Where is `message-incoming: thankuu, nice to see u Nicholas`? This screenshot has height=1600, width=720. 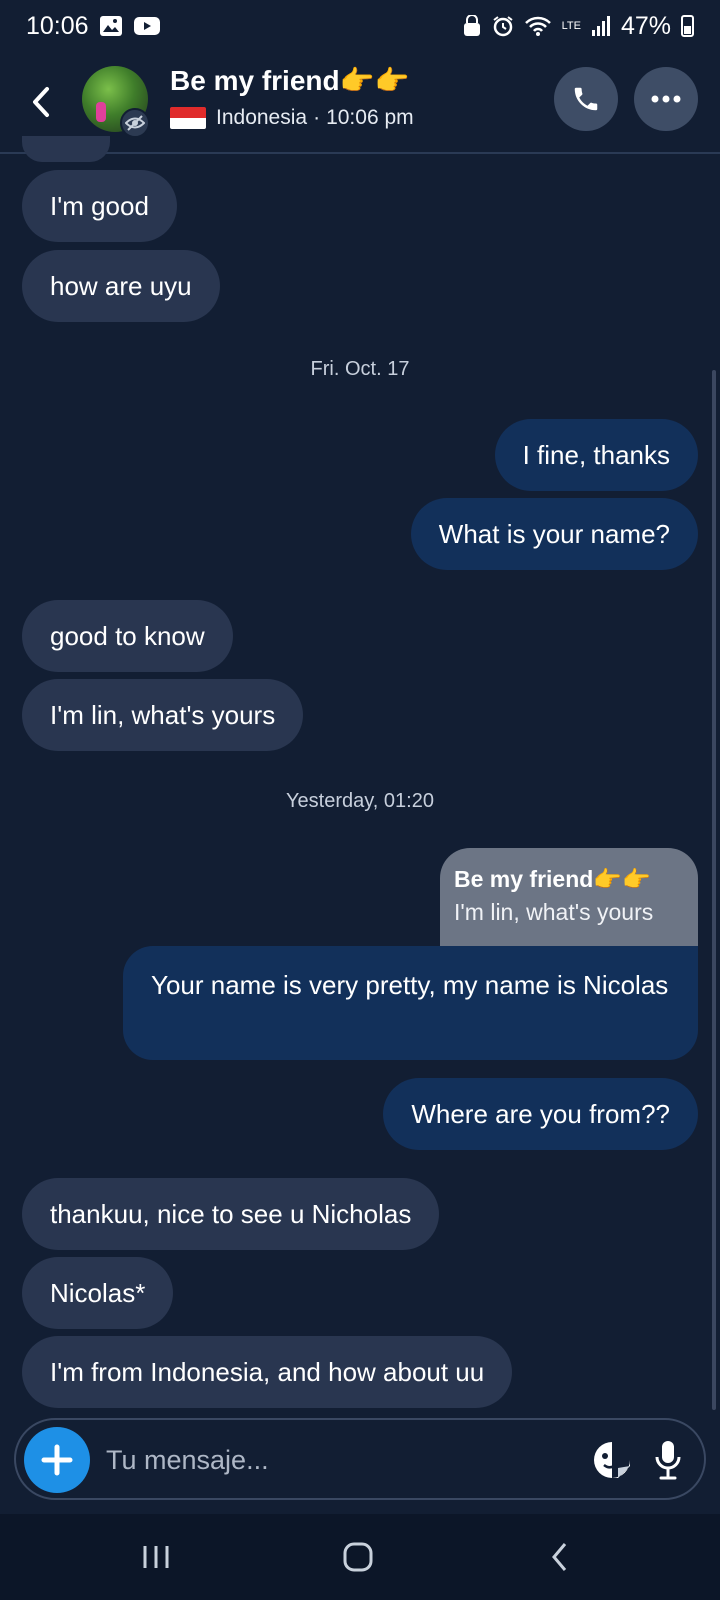 message-incoming: thankuu, nice to see u Nicholas is located at coordinates (231, 1214).